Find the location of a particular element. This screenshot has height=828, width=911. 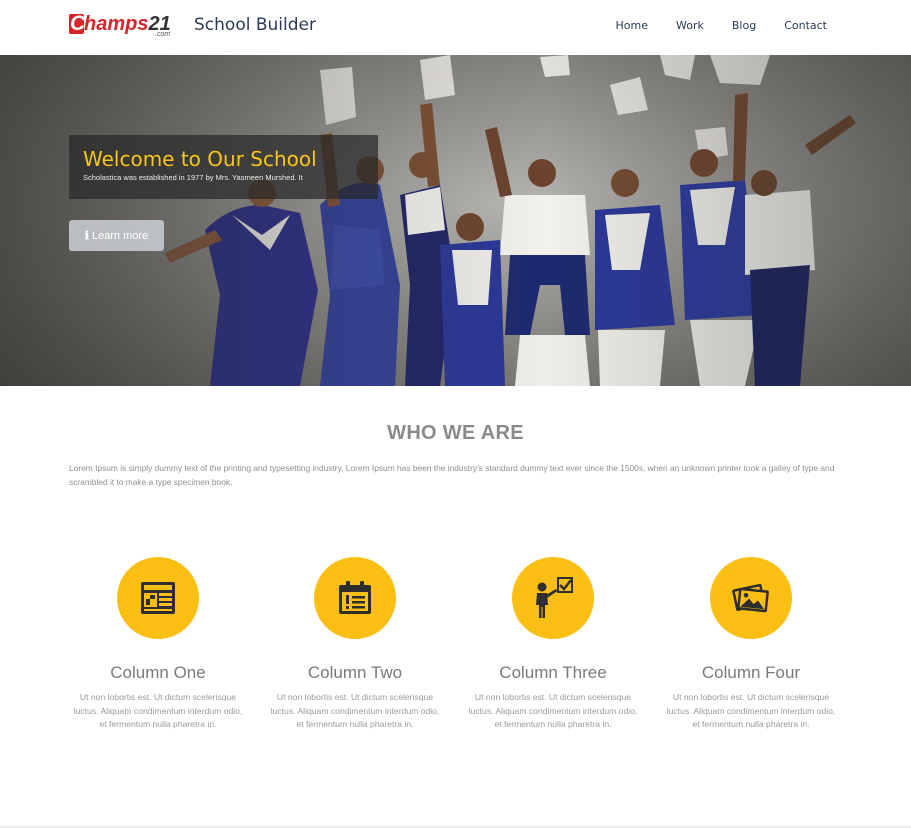

info-icon: ℹ is located at coordinates (86, 235).